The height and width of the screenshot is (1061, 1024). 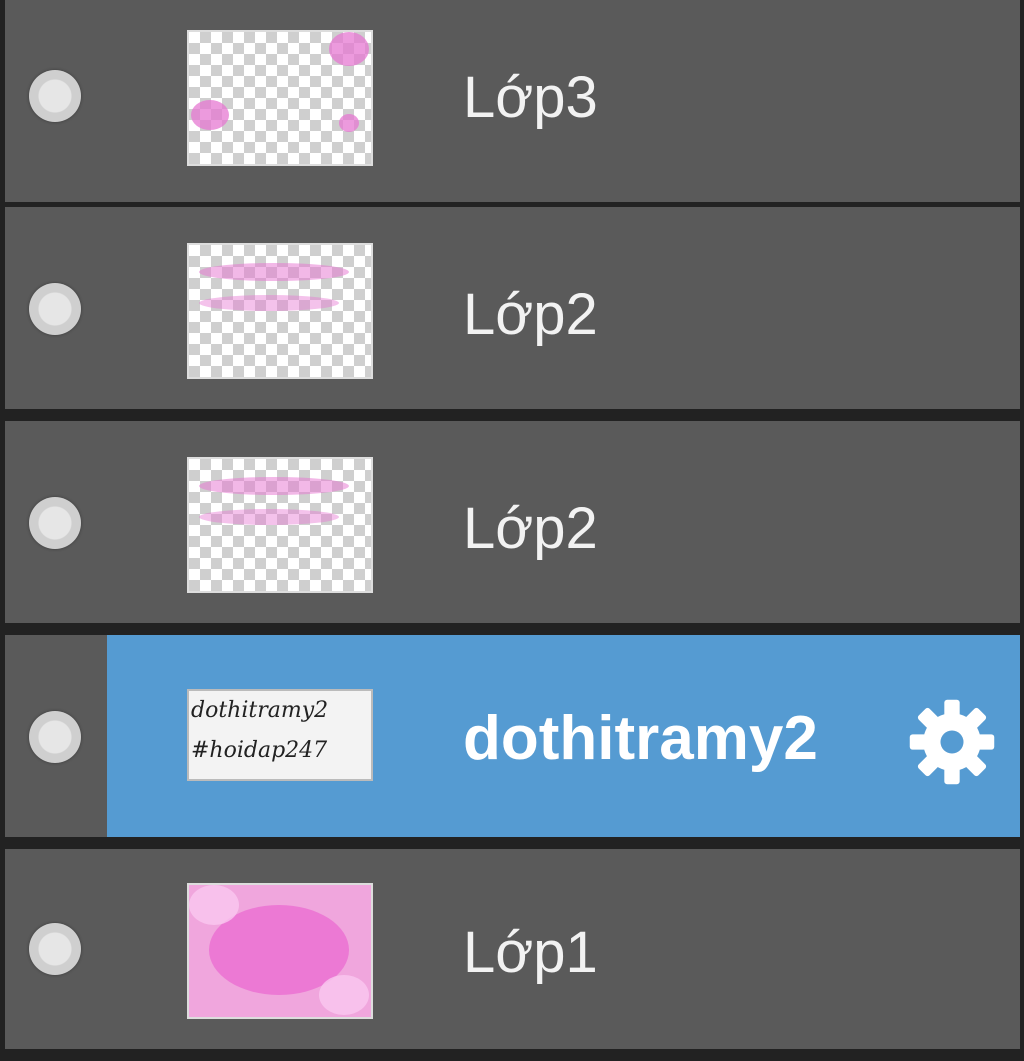 What do you see at coordinates (259, 750) in the screenshot?
I see `thumbnail-text-line: #hoidap247` at bounding box center [259, 750].